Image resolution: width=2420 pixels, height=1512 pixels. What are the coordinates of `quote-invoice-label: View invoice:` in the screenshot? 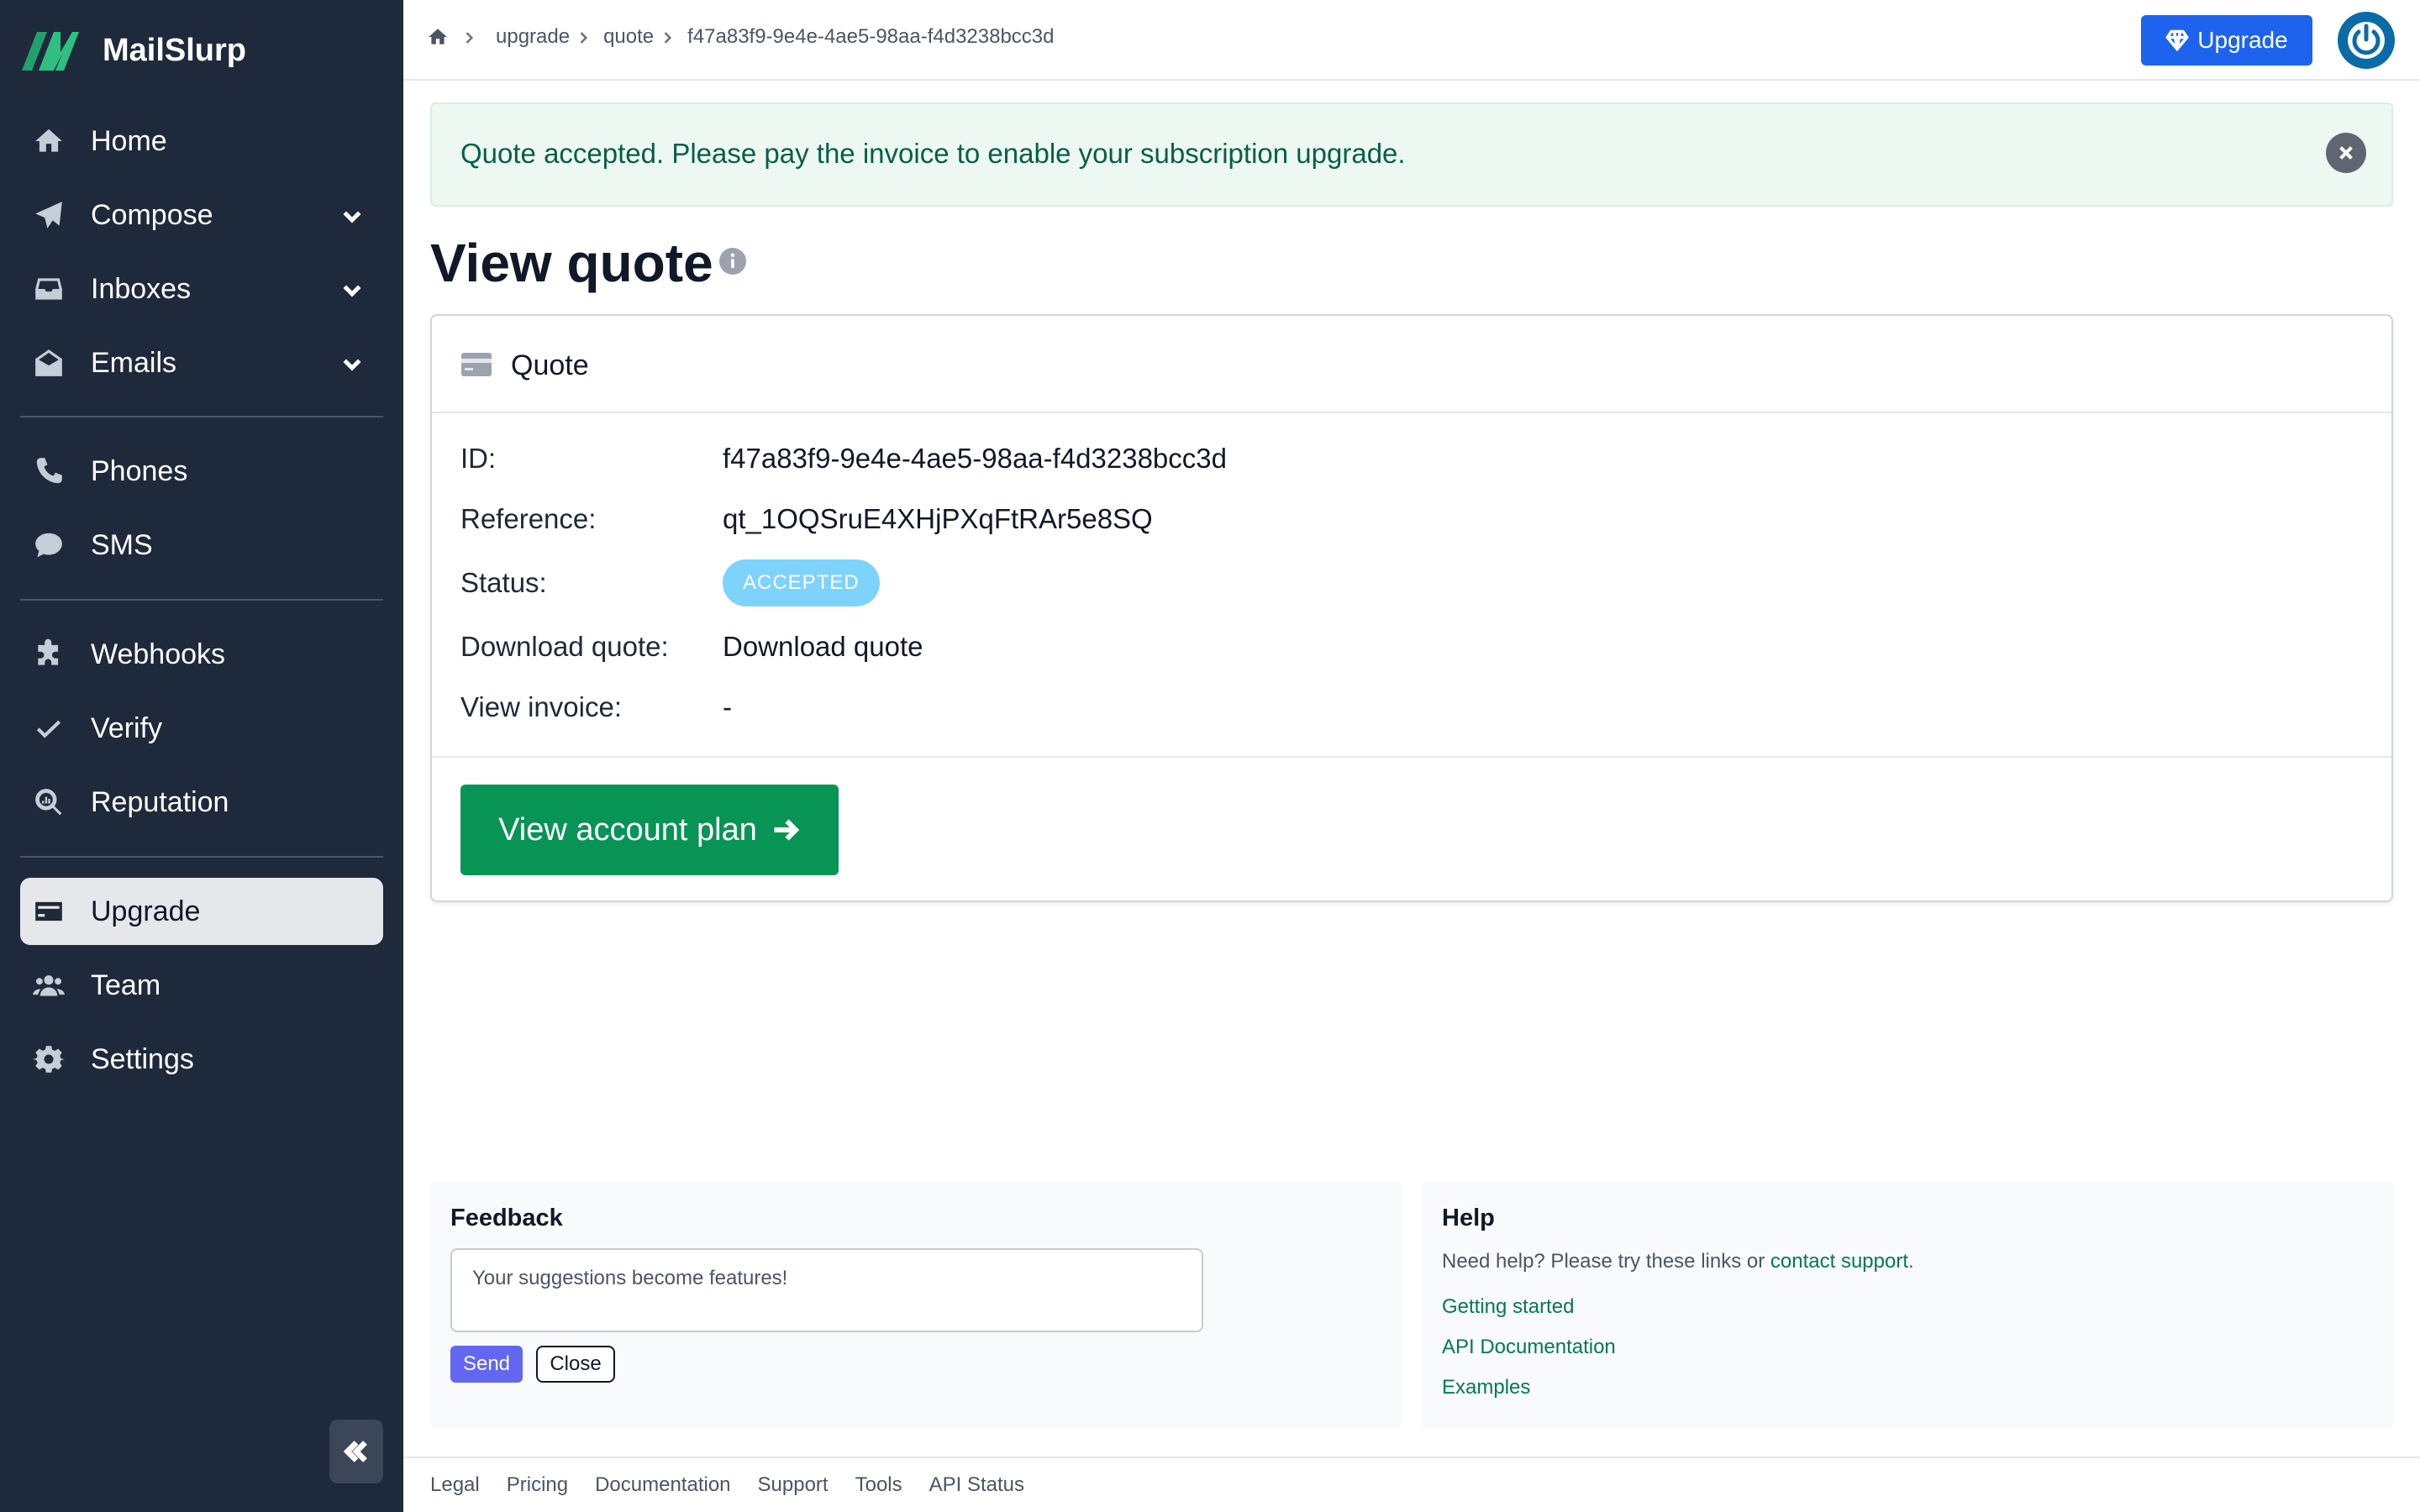 It's located at (541, 706).